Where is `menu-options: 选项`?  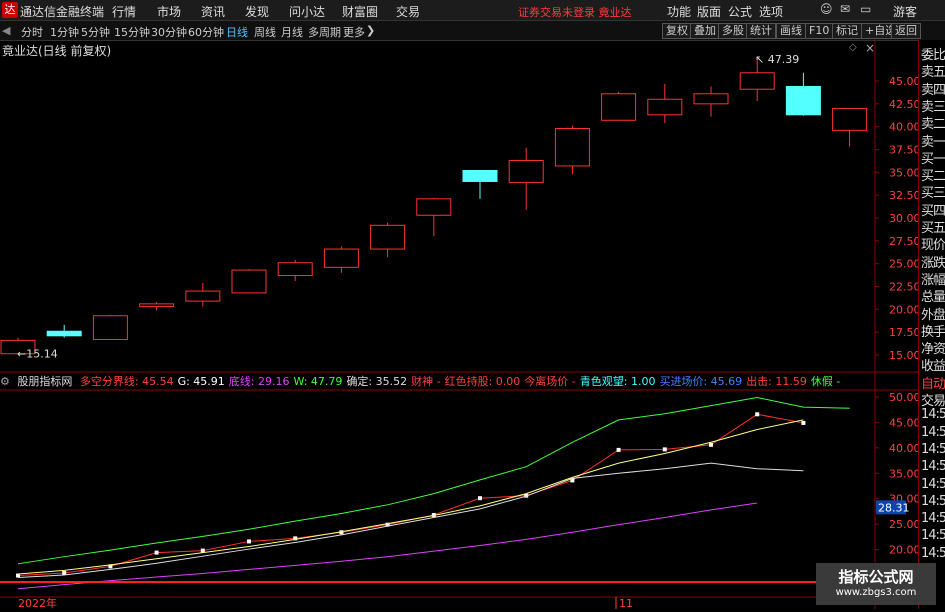
menu-options: 选项 is located at coordinates (771, 11).